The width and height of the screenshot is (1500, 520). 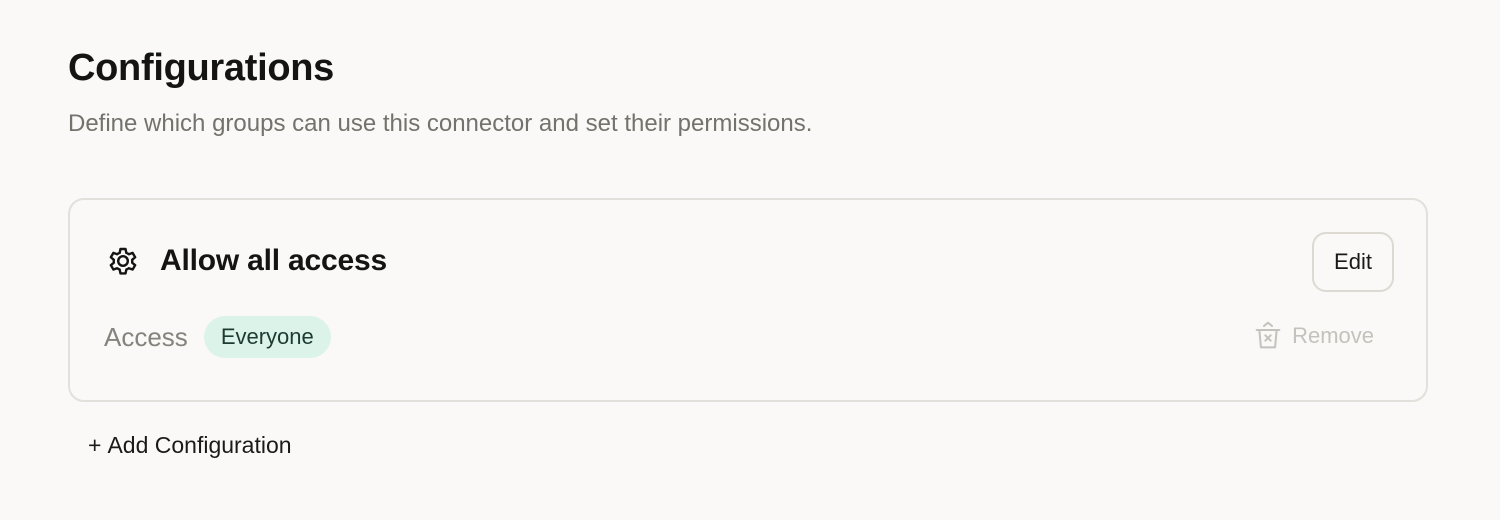 I want to click on remove-label: Remove, so click(x=1333, y=335).